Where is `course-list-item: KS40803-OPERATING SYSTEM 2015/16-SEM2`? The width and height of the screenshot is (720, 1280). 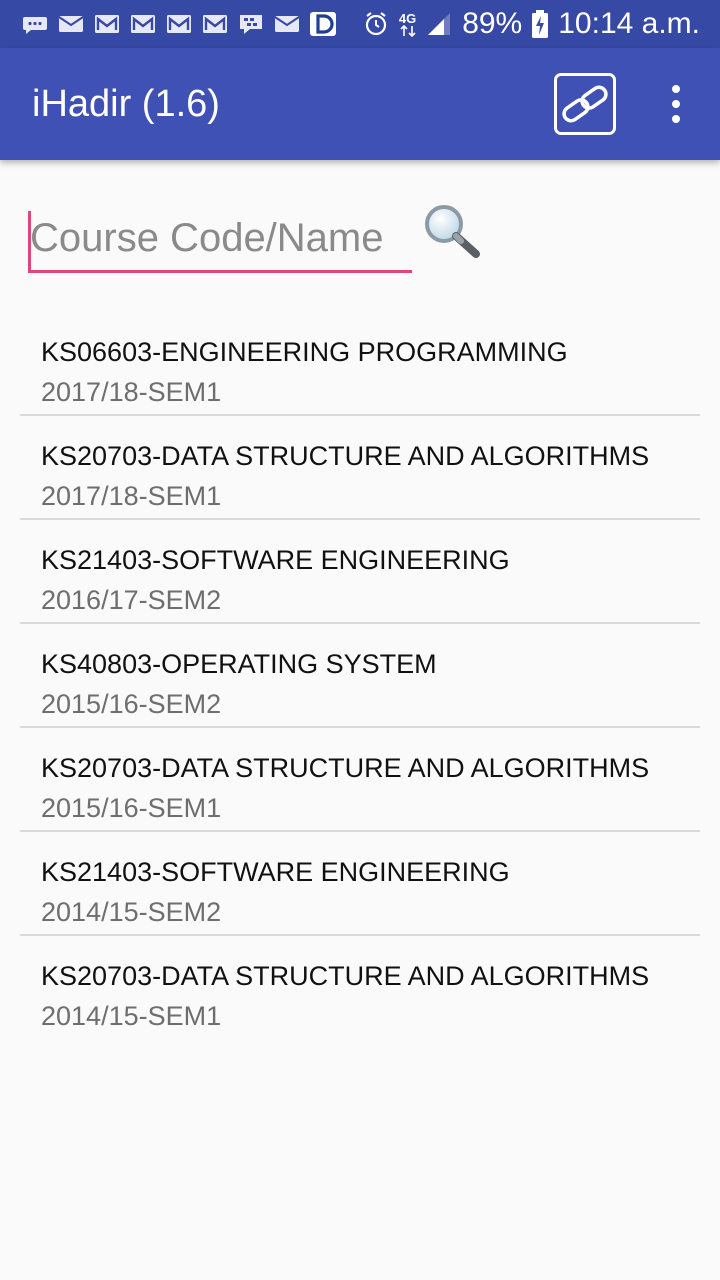
course-list-item: KS40803-OPERATING SYSTEM 2015/16-SEM2 is located at coordinates (360, 676).